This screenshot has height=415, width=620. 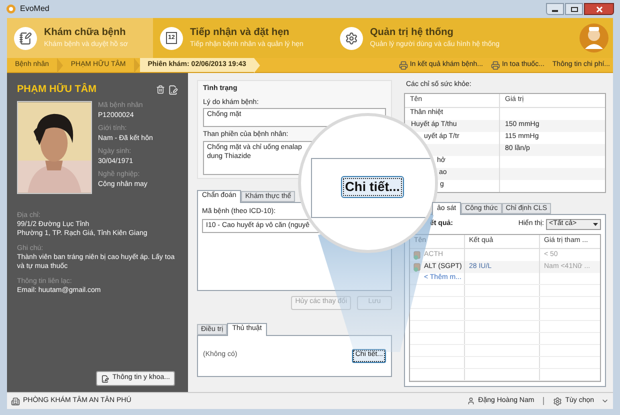 What do you see at coordinates (11, 9) in the screenshot?
I see `app-logo-icon` at bounding box center [11, 9].